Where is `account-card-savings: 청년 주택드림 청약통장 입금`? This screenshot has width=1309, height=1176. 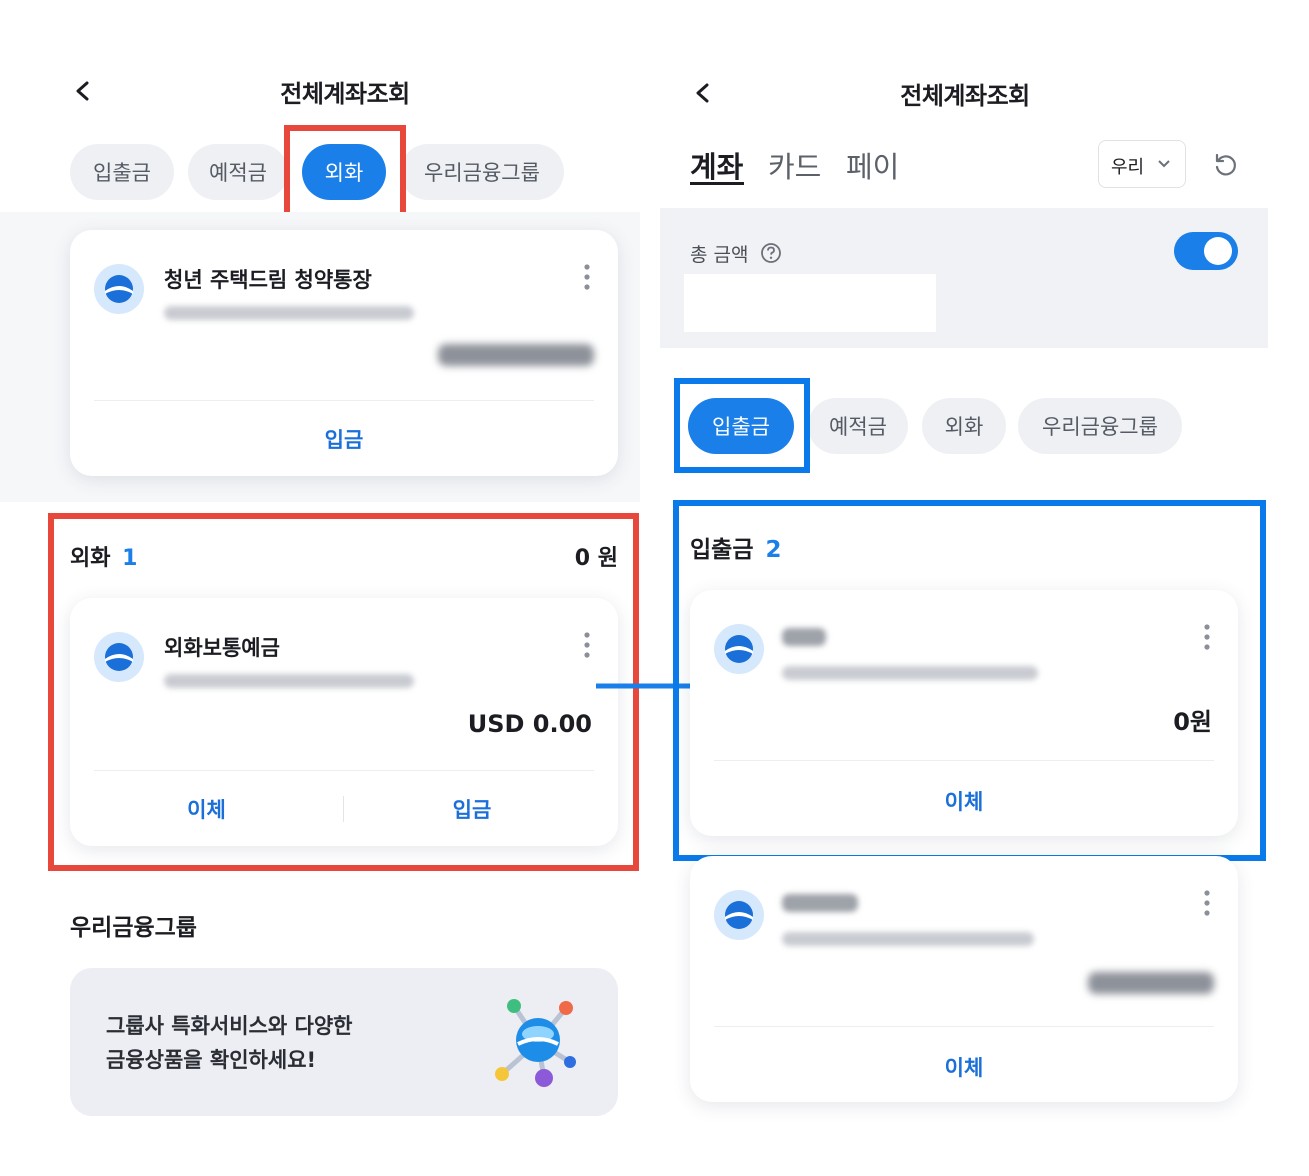 account-card-savings: 청년 주택드림 청약통장 입금 is located at coordinates (344, 353).